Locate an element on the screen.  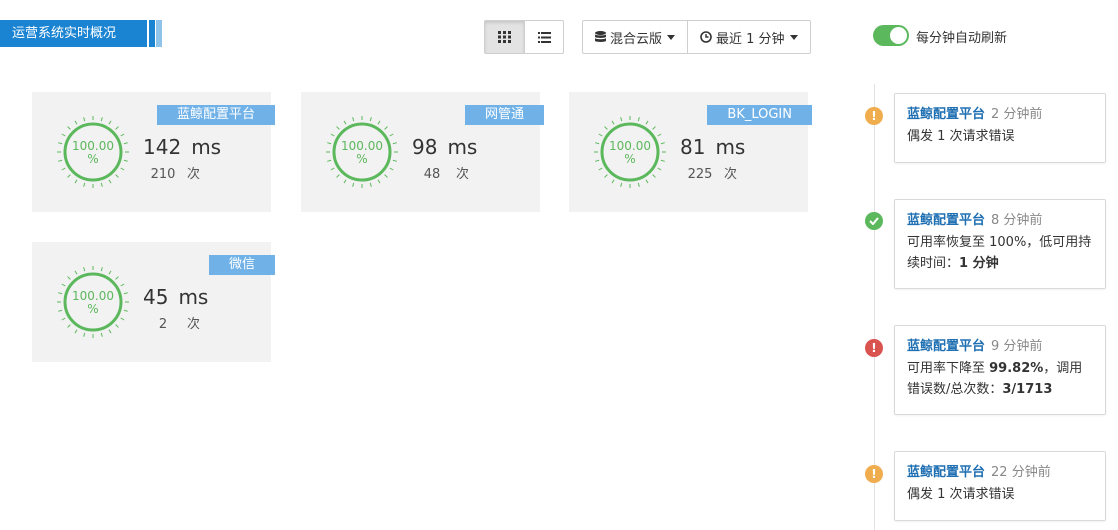
service-card: 微信 100.00% 45 ms 2次 is located at coordinates (153, 302).